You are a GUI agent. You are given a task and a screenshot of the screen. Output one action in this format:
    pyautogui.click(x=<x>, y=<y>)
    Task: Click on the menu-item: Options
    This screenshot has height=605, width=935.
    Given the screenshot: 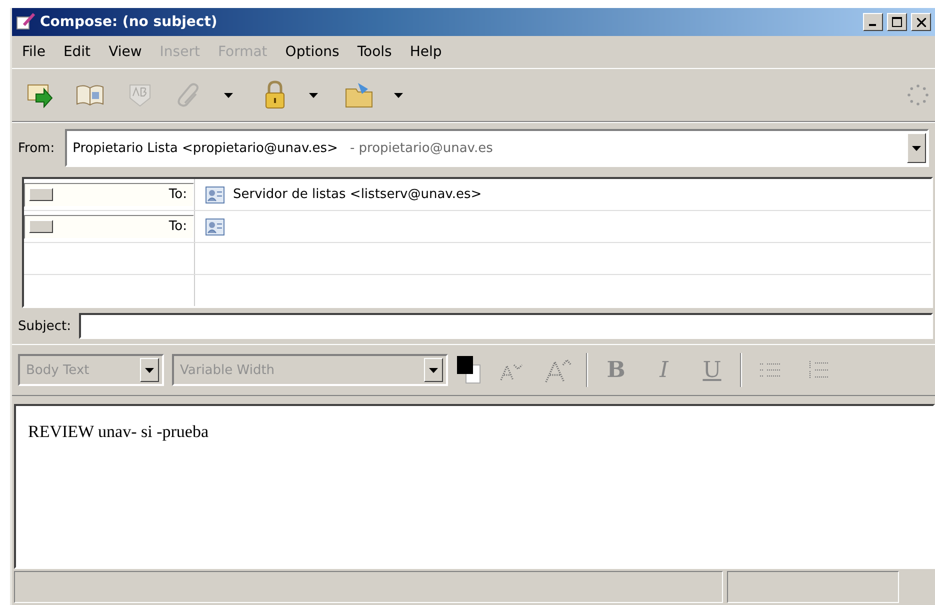 What is the action you would take?
    pyautogui.click(x=315, y=52)
    